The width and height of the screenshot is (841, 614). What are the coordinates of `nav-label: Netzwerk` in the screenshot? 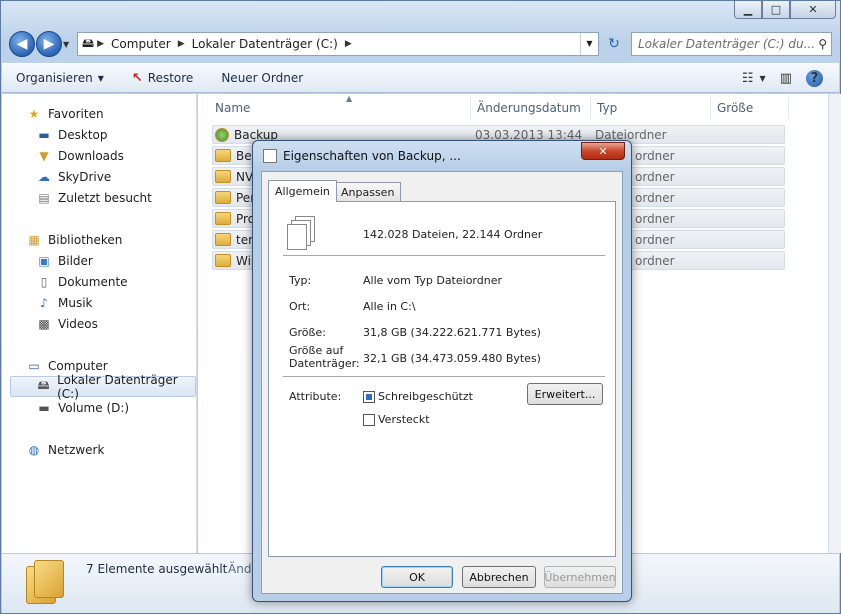 It's located at (76, 450).